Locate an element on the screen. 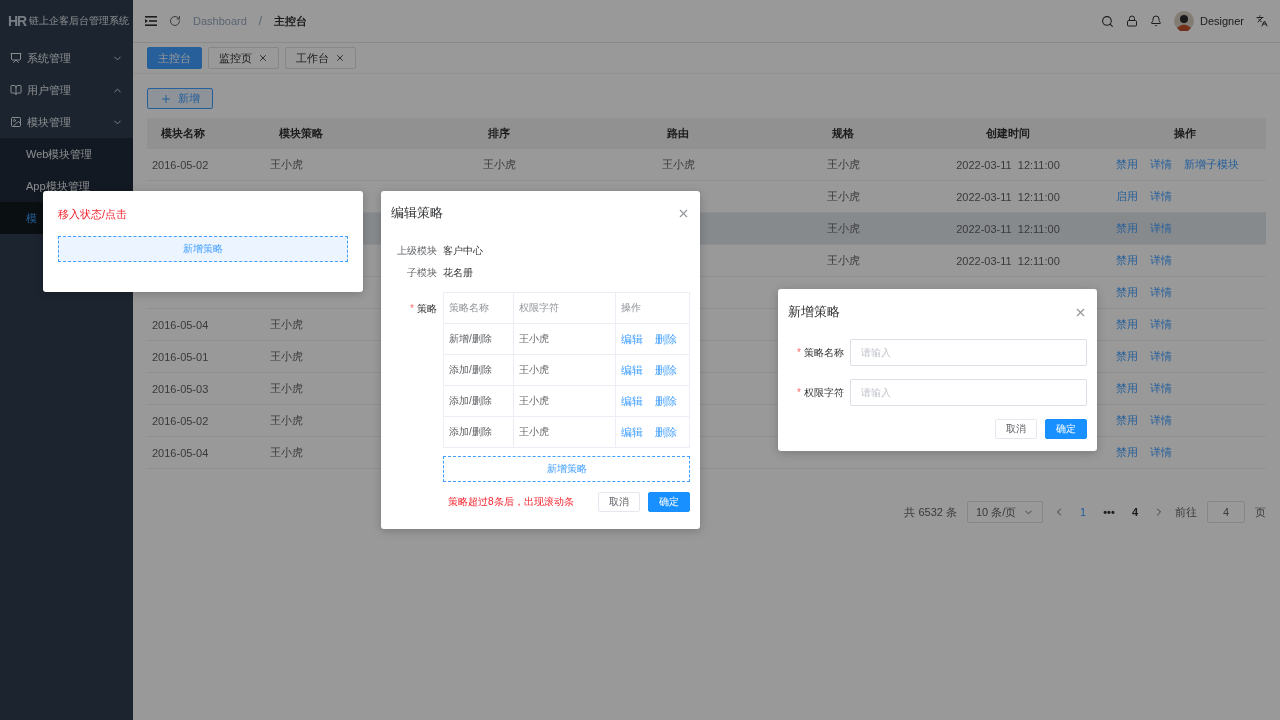 This screenshot has width=1280, height=720. page-tab: 工作台 is located at coordinates (320, 58).